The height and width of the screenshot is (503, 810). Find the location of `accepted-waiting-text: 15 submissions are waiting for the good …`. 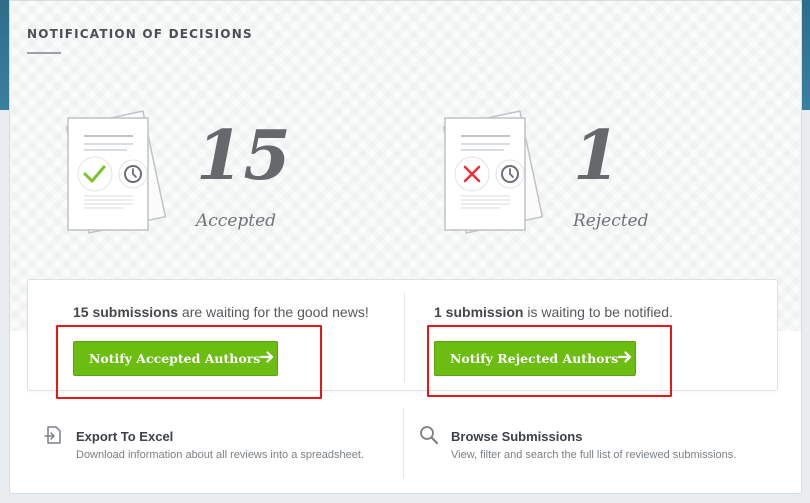

accepted-waiting-text: 15 submissions are waiting for the good … is located at coordinates (221, 312).